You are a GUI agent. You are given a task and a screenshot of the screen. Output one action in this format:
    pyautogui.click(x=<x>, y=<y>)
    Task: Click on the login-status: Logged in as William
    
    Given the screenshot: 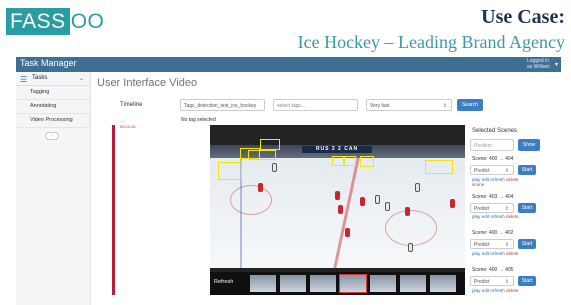 What is the action you would take?
    pyautogui.click(x=539, y=64)
    